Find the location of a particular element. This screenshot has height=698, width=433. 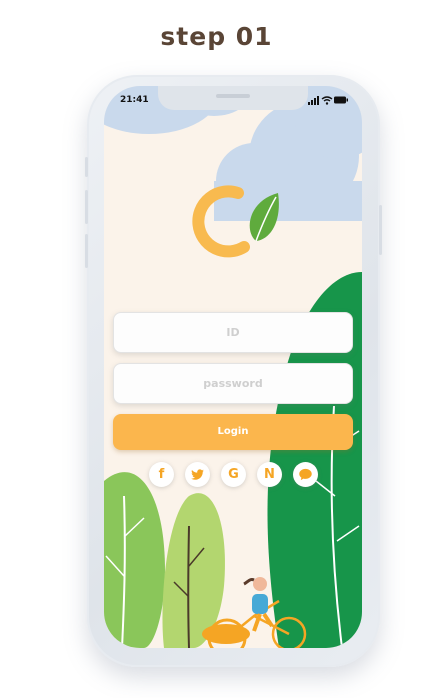

facebook-icon: f is located at coordinates (161, 474).